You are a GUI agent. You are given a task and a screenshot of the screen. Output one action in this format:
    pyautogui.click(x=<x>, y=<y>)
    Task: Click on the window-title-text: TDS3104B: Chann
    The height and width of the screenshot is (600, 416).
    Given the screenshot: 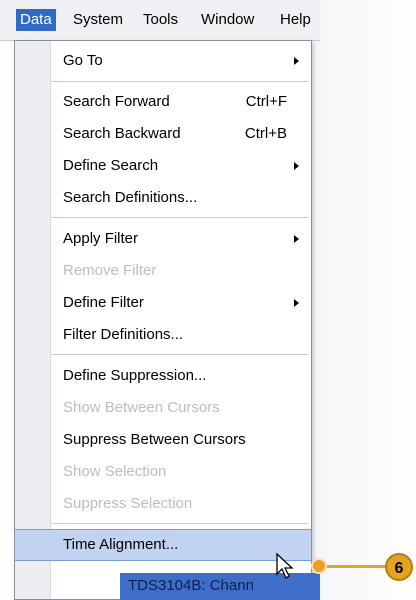 What is the action you would take?
    pyautogui.click(x=191, y=585)
    